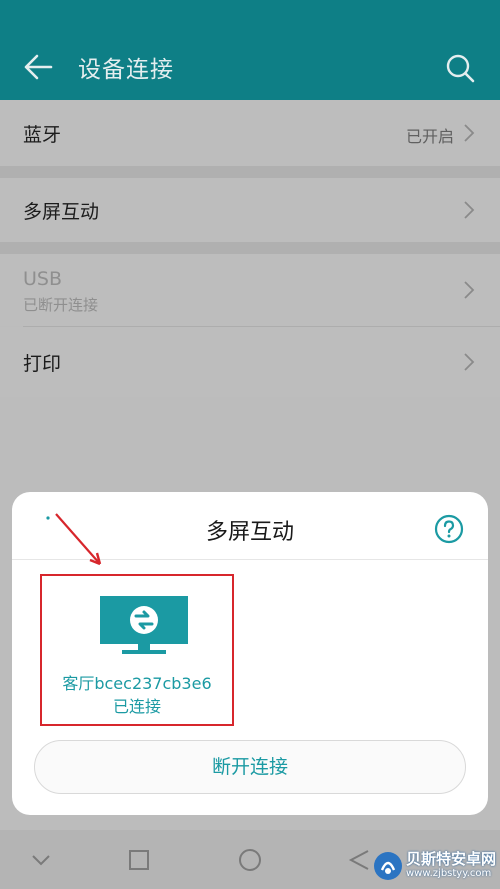  Describe the element at coordinates (429, 136) in the screenshot. I see `bluetooth-status: 已开启` at that location.